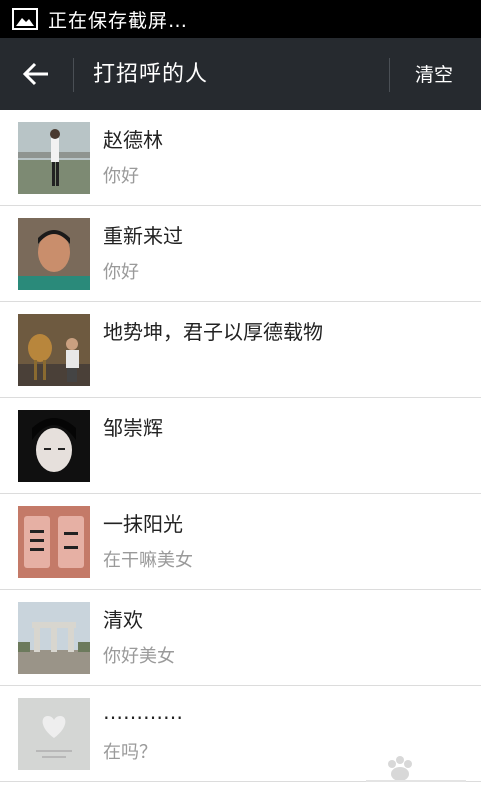 The width and height of the screenshot is (481, 804). Describe the element at coordinates (151, 74) in the screenshot. I see `page-title: 打招呼的人` at that location.